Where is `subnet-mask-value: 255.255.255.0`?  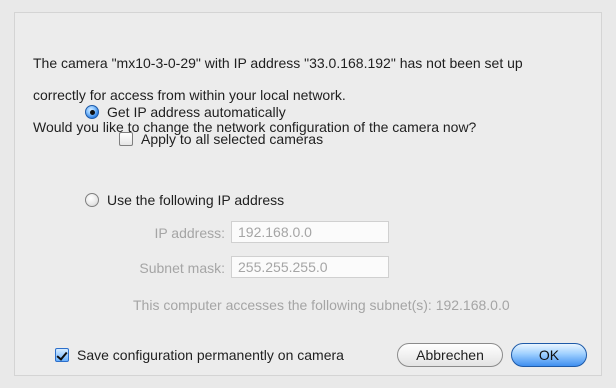 subnet-mask-value: 255.255.255.0 is located at coordinates (283, 267).